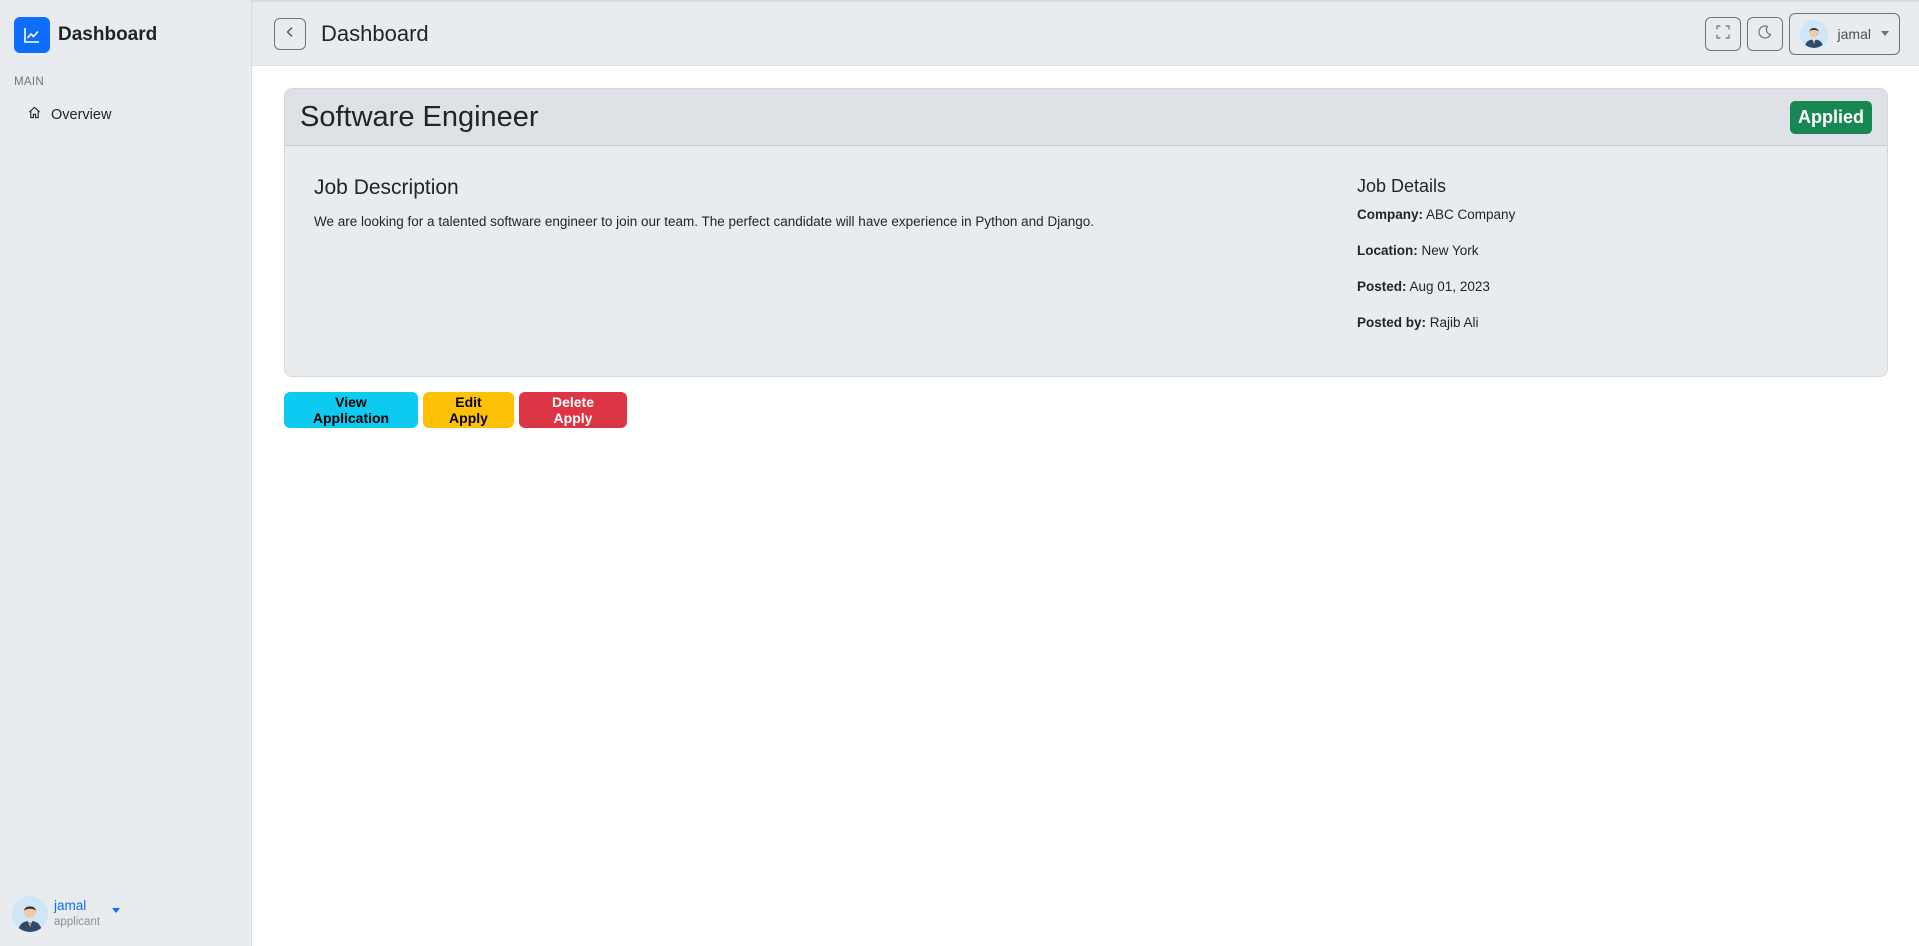 Image resolution: width=1919 pixels, height=946 pixels. What do you see at coordinates (419, 116) in the screenshot?
I see `job-title: Software Engineer` at bounding box center [419, 116].